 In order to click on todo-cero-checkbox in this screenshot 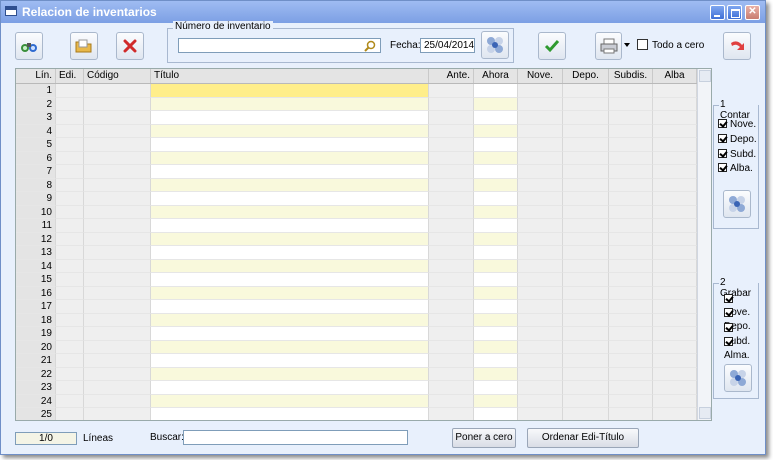, I will do `click(642, 44)`.